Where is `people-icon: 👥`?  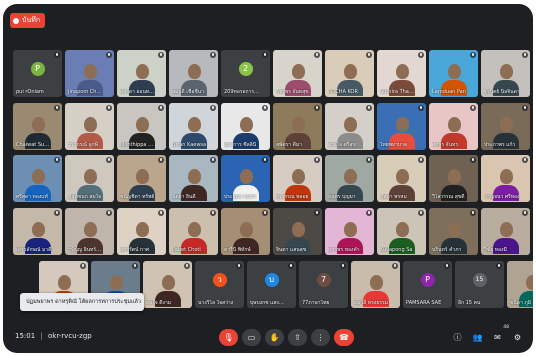 people-icon: 👥 is located at coordinates (477, 337).